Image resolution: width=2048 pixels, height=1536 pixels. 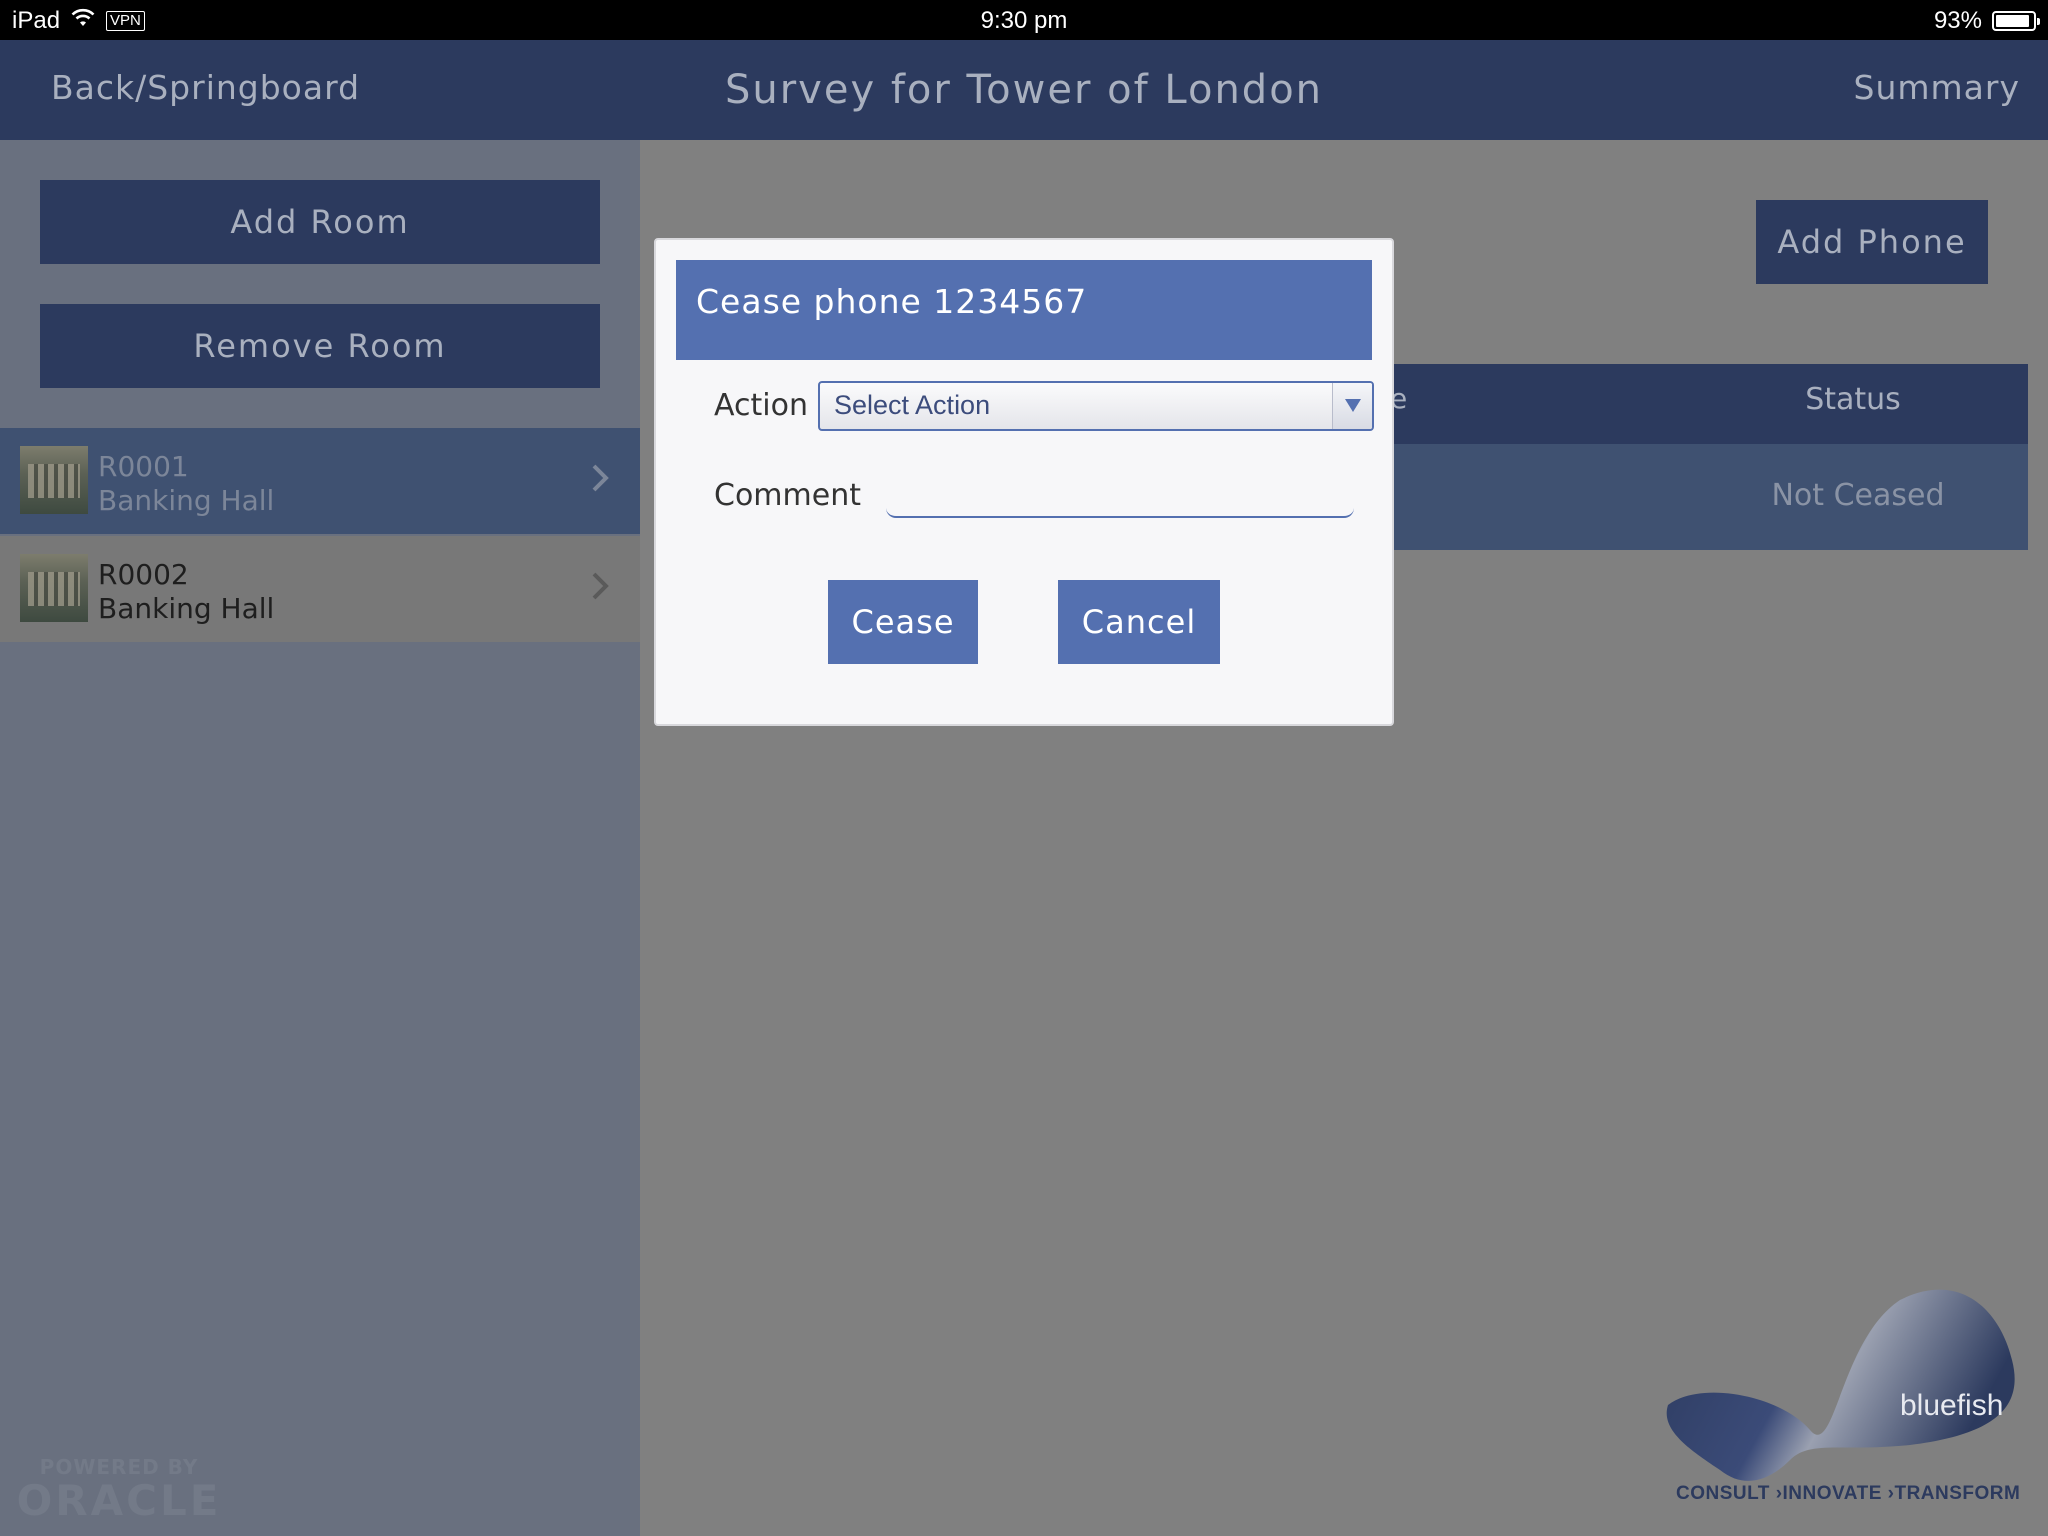 I want to click on table-header-status: Status, so click(x=1853, y=399).